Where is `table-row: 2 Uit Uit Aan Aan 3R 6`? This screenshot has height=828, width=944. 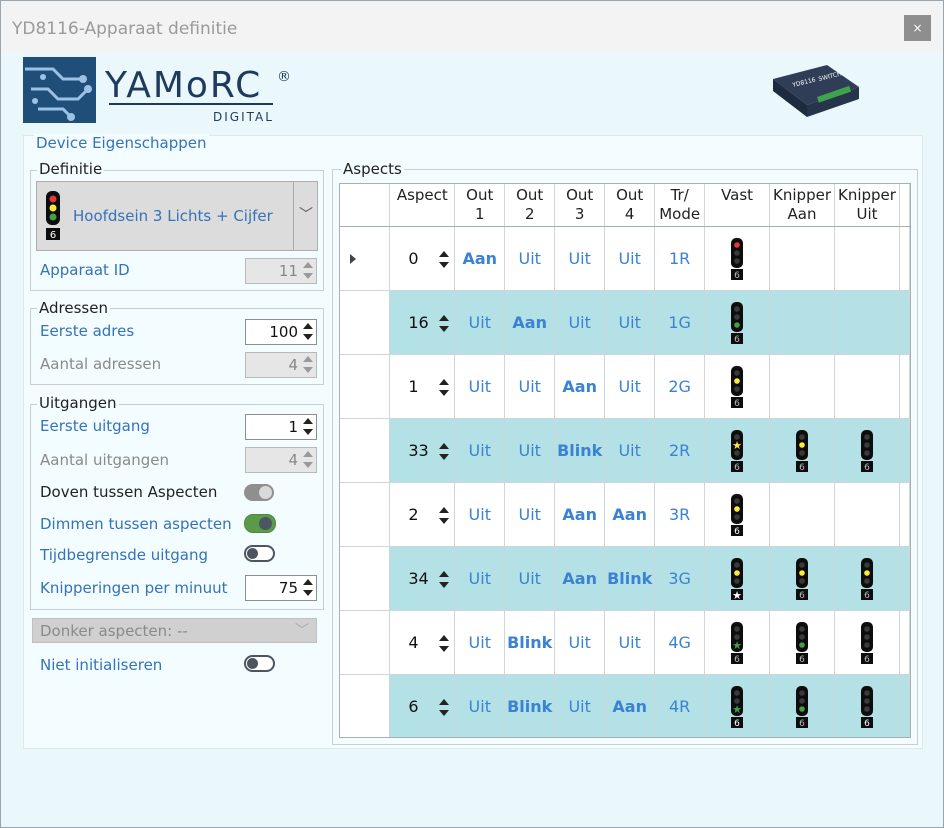 table-row: 2 Uit Uit Aan Aan 3R 6 is located at coordinates (625, 514).